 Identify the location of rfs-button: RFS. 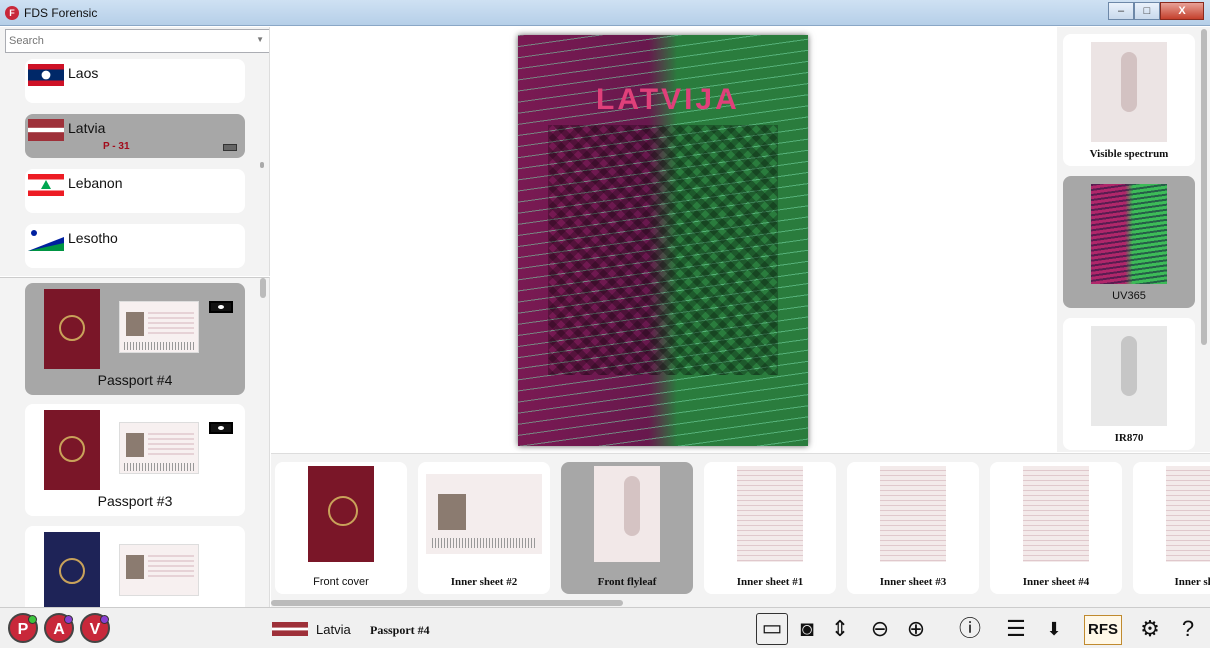
(1103, 630).